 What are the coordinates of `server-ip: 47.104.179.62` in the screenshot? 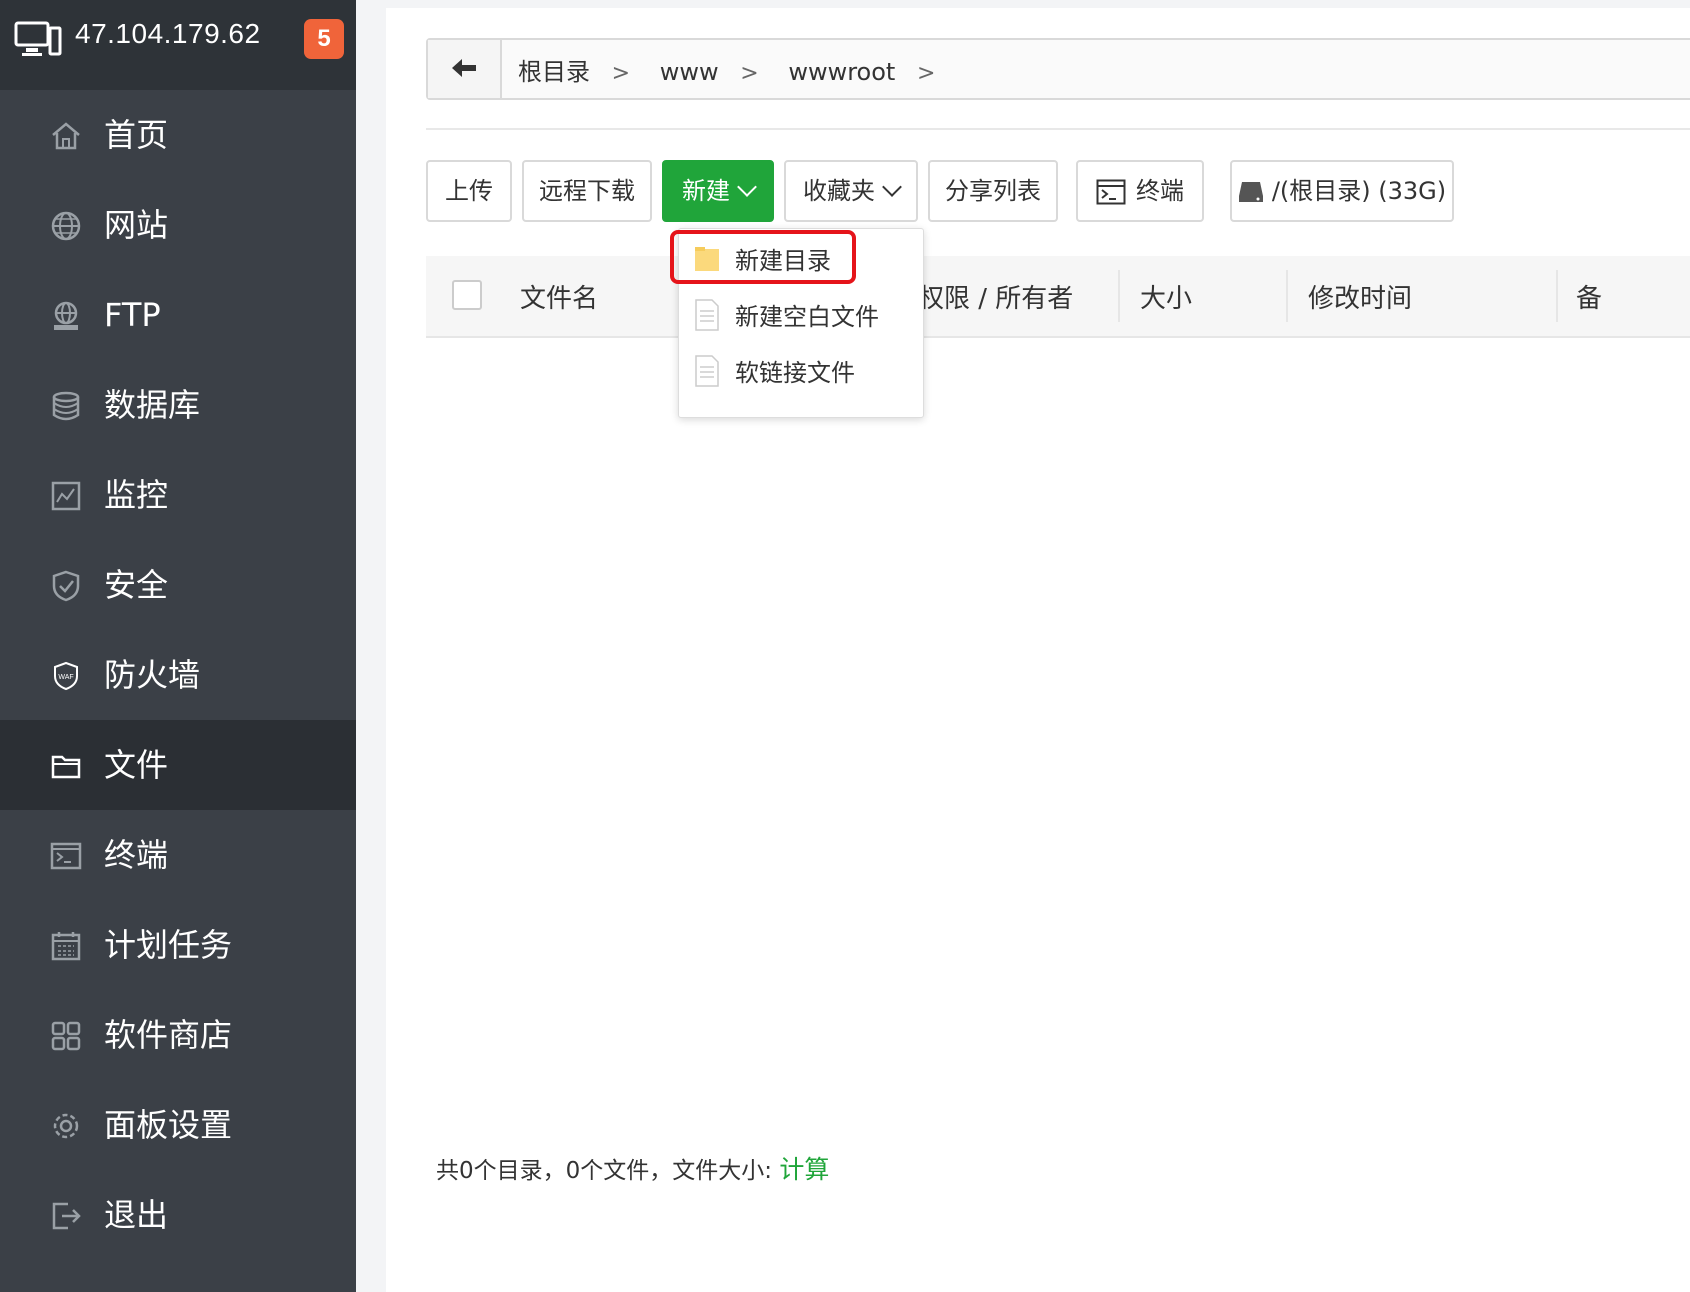 It's located at (168, 33).